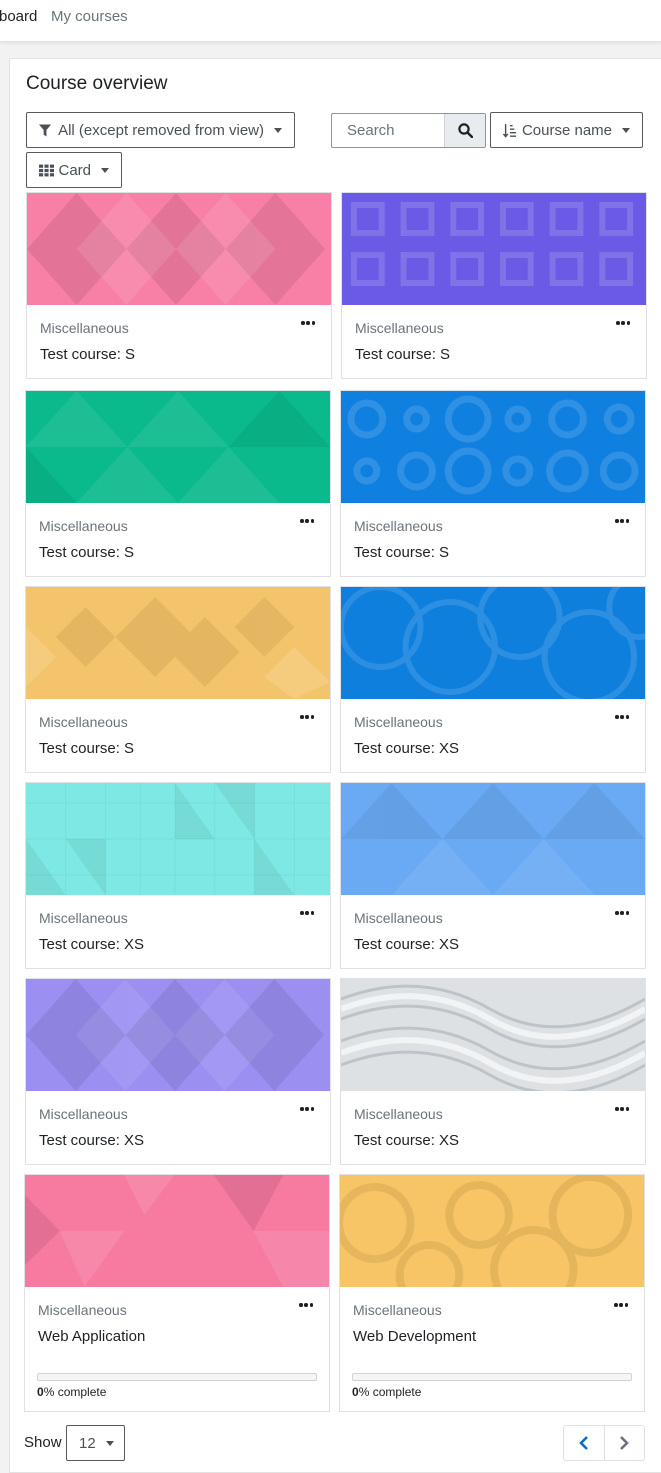  What do you see at coordinates (47, 170) in the screenshot?
I see `grid-icon` at bounding box center [47, 170].